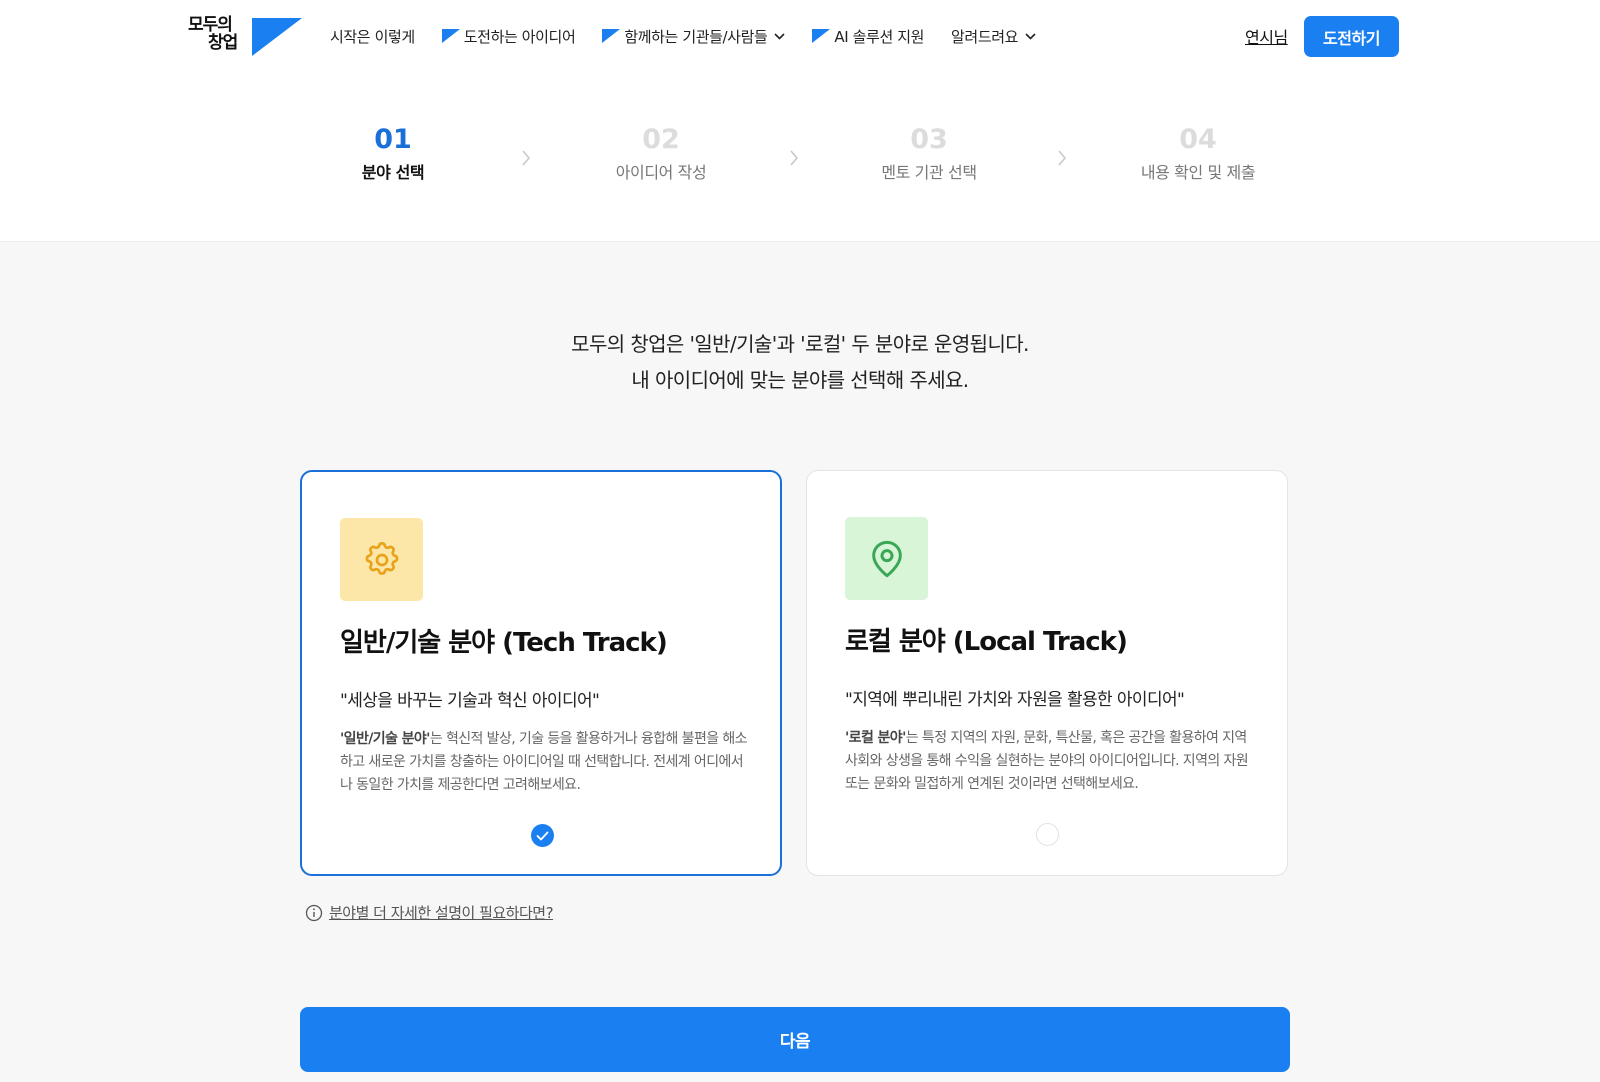  I want to click on track-radio-tech, so click(542, 835).